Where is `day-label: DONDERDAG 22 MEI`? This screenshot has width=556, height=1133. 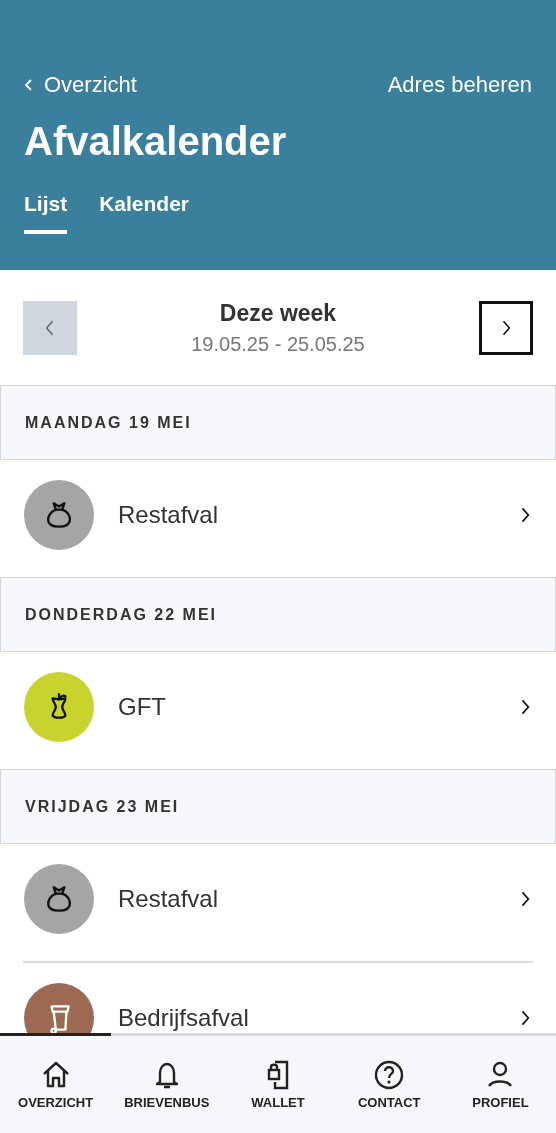
day-label: DONDERDAG 22 MEI is located at coordinates (121, 614).